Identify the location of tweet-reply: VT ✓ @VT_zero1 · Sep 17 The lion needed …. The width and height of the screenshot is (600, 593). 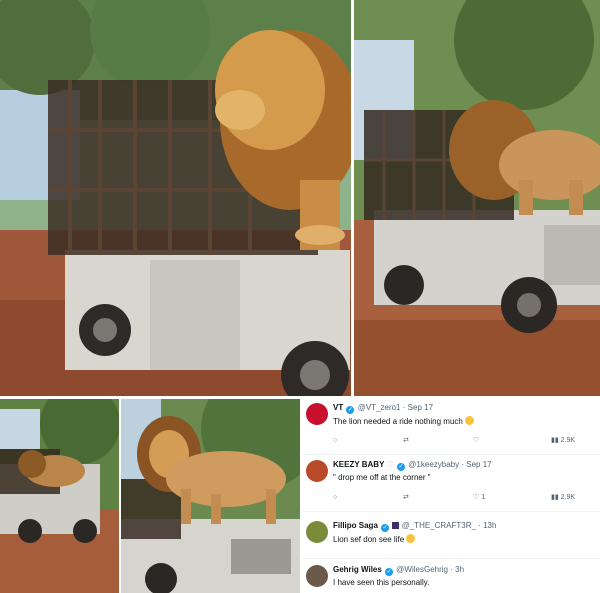
(451, 426).